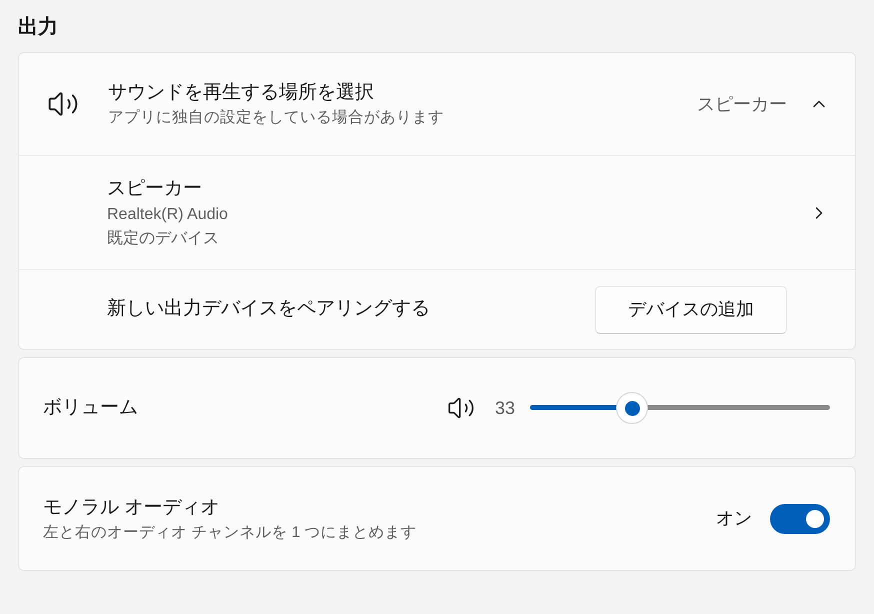  I want to click on volume-reading: 33, so click(505, 408).